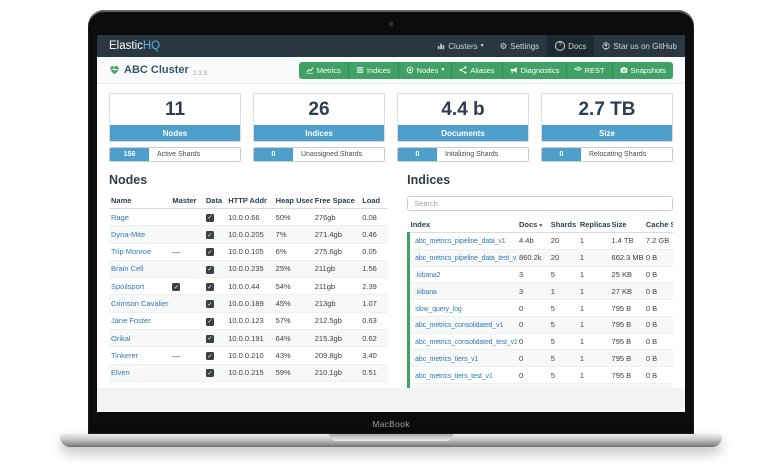 The height and width of the screenshot is (469, 782). Describe the element at coordinates (374, 217) in the screenshot. I see `node-load: 0.08` at that location.